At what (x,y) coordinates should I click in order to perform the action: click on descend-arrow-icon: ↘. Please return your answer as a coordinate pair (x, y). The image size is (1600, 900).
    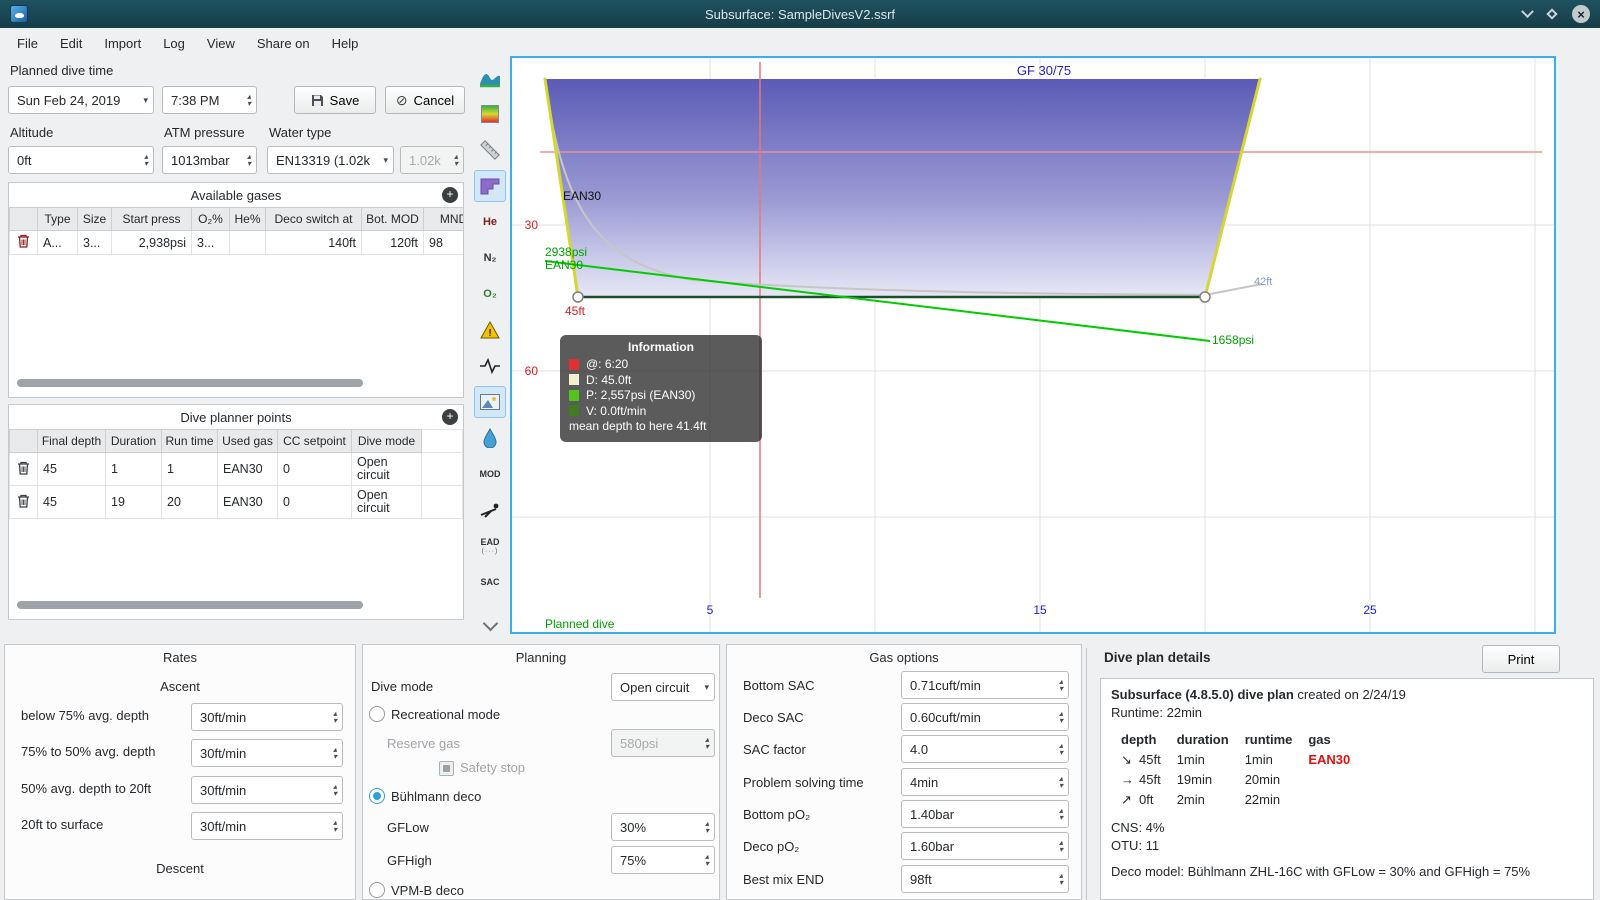
    Looking at the image, I should click on (1126, 759).